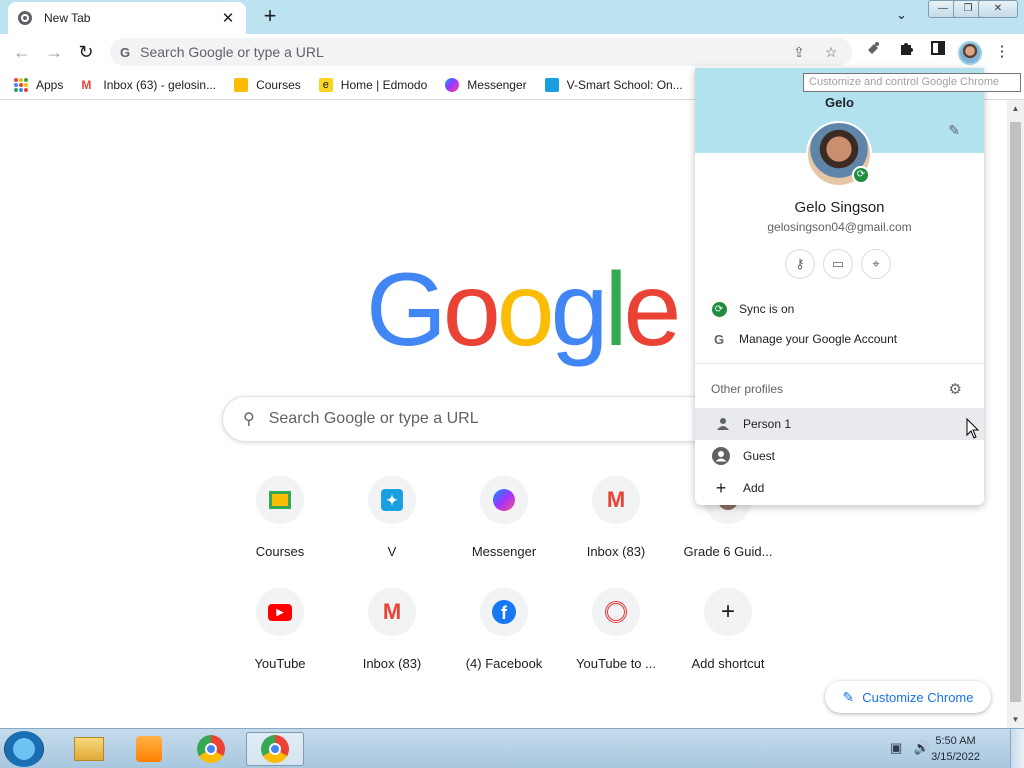  I want to click on bookmark-apps: Apps, so click(38, 84).